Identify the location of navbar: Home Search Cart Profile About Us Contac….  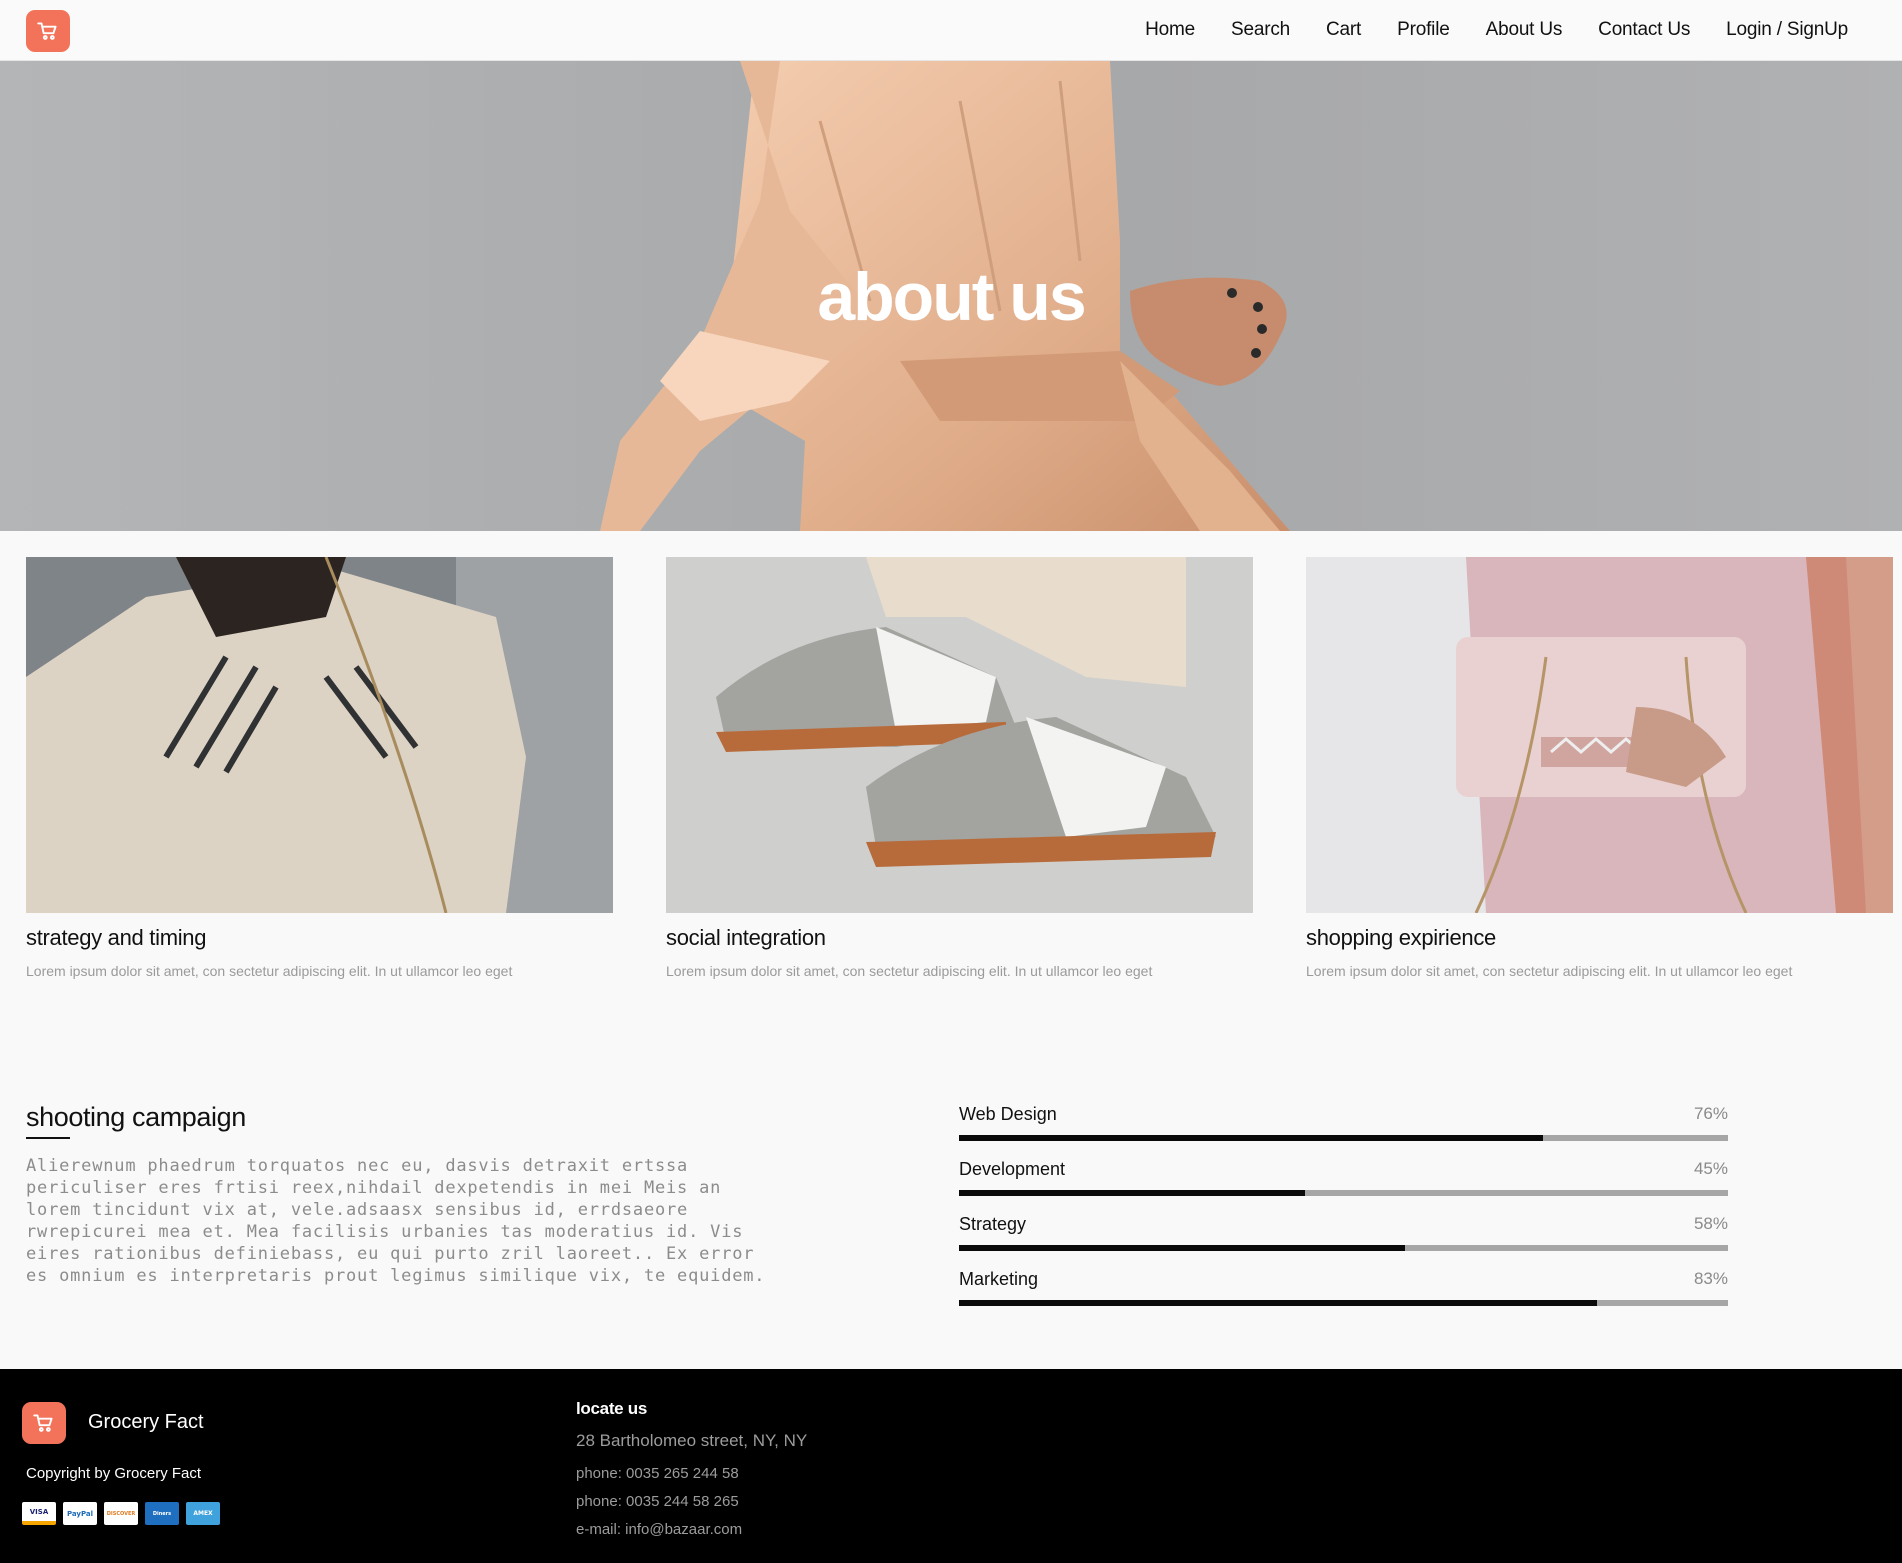
(951, 30).